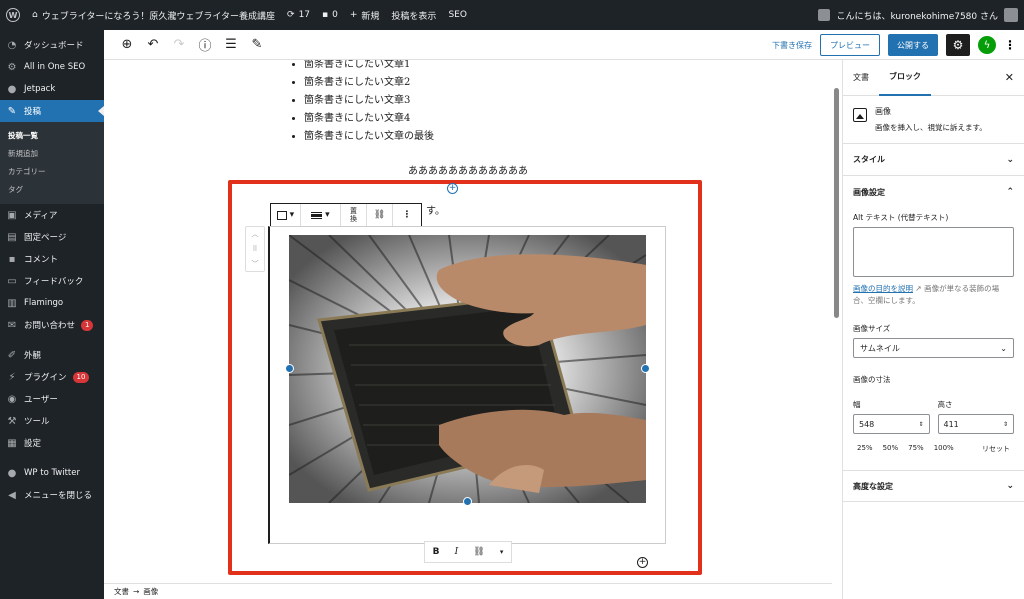 This screenshot has height=599, width=1024. I want to click on wp-logo-menu: W, so click(13, 15).